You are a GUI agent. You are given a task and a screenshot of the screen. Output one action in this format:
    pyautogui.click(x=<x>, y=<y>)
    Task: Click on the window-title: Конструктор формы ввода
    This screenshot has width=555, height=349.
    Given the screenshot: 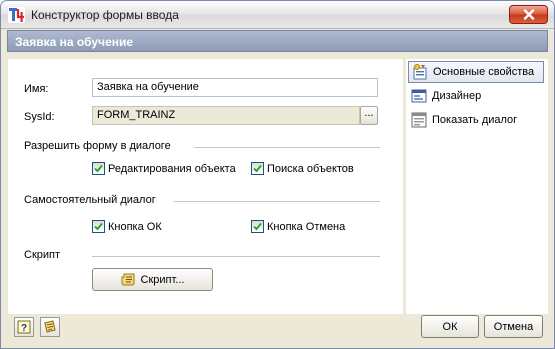 What is the action you would take?
    pyautogui.click(x=105, y=15)
    